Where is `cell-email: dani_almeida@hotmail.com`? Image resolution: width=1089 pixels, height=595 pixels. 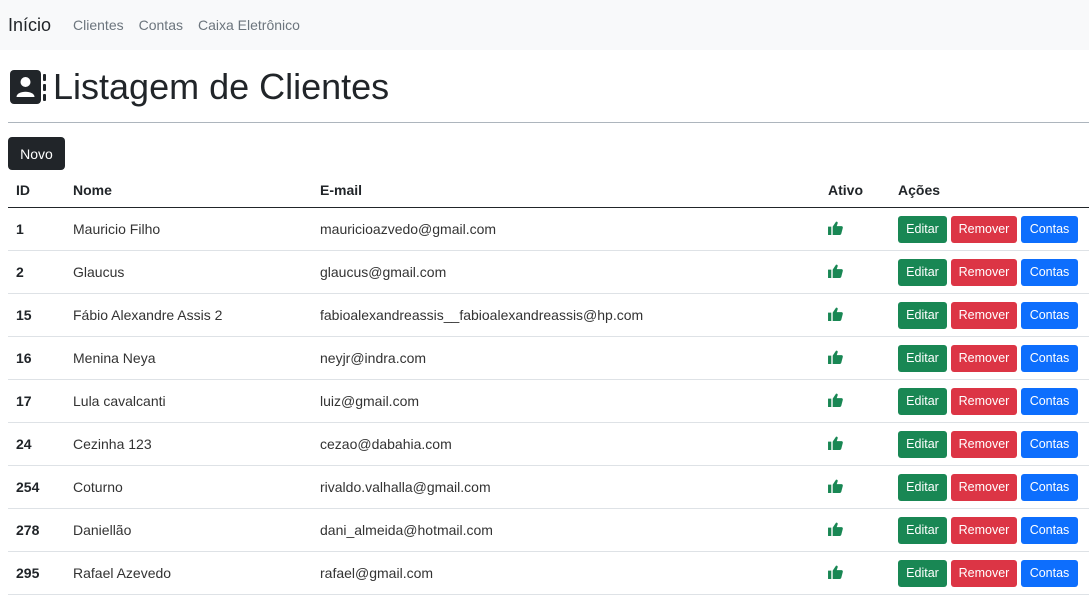 cell-email: dani_almeida@hotmail.com is located at coordinates (406, 530).